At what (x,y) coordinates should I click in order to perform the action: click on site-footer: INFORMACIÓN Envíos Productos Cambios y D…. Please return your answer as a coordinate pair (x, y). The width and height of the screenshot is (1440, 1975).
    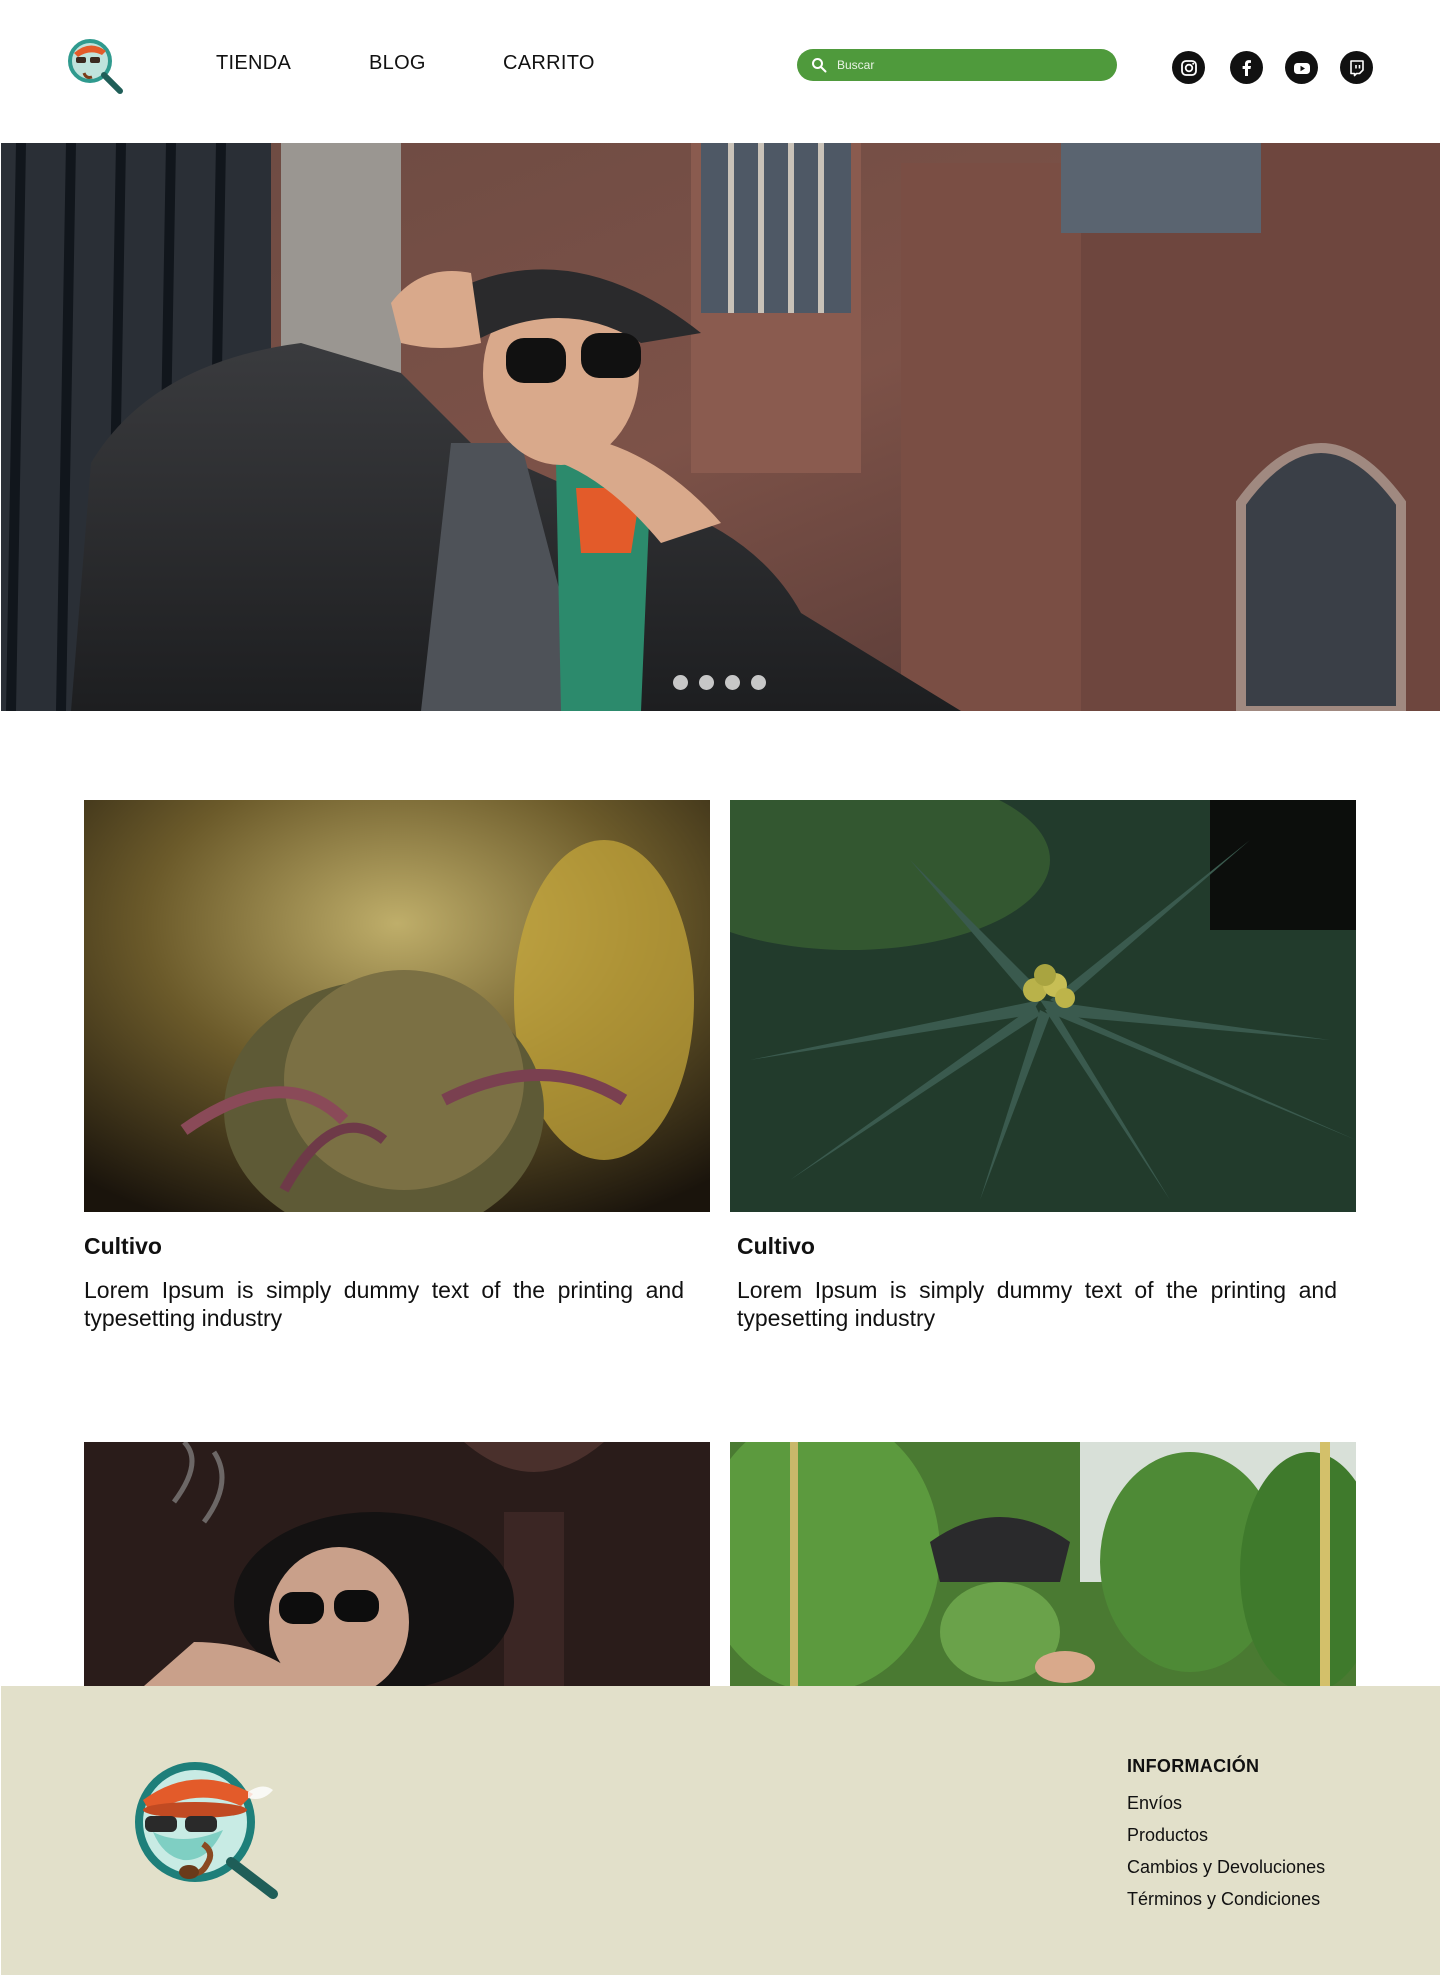
    Looking at the image, I should click on (720, 1830).